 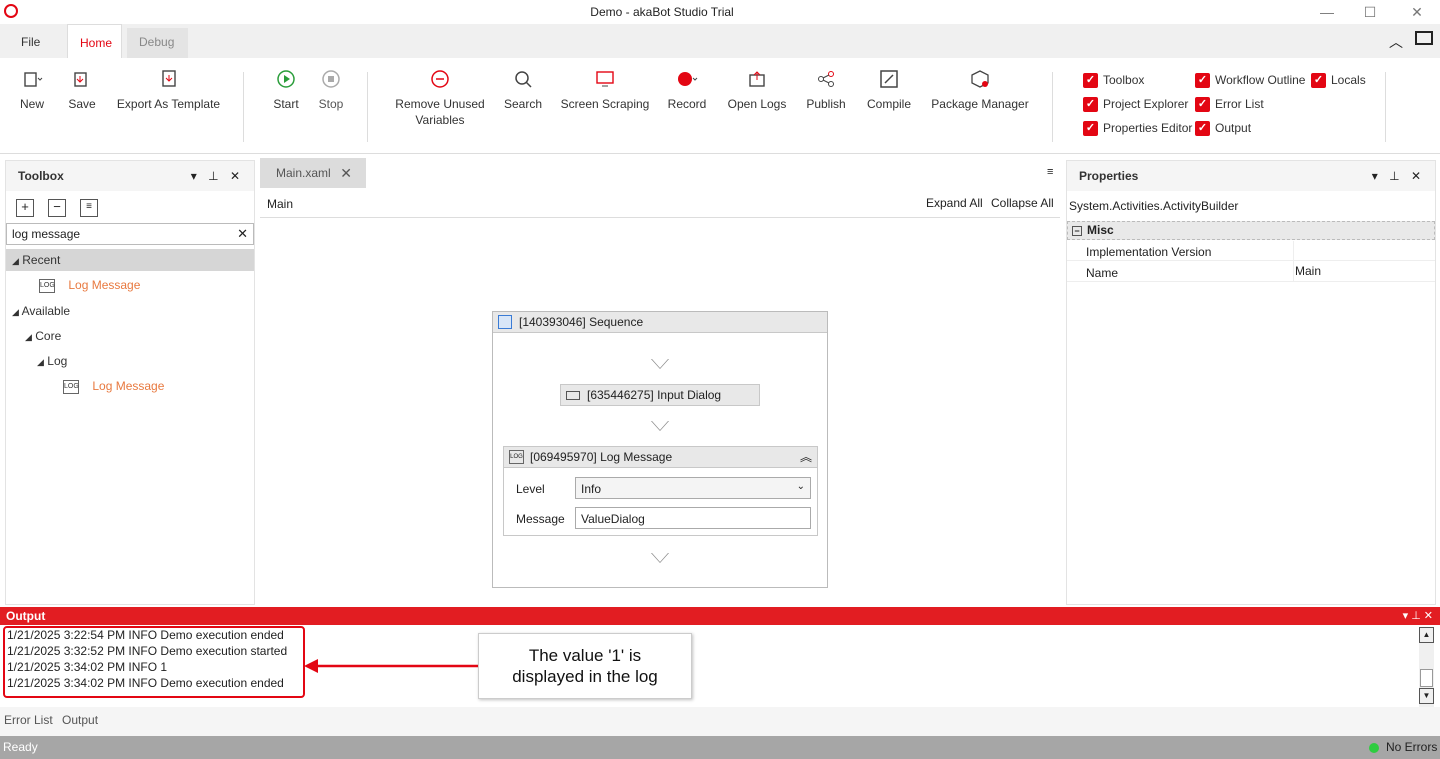 I want to click on save-button: Save, so click(x=82, y=90).